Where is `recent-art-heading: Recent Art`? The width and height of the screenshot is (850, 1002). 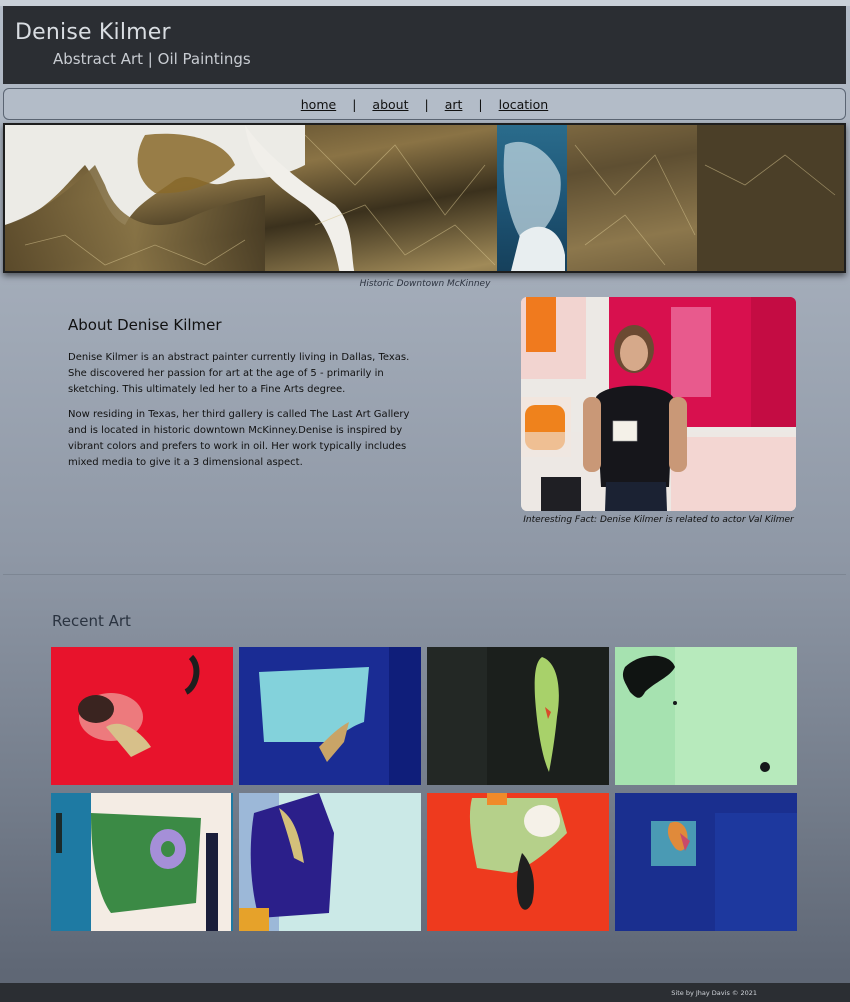 recent-art-heading: Recent Art is located at coordinates (91, 621).